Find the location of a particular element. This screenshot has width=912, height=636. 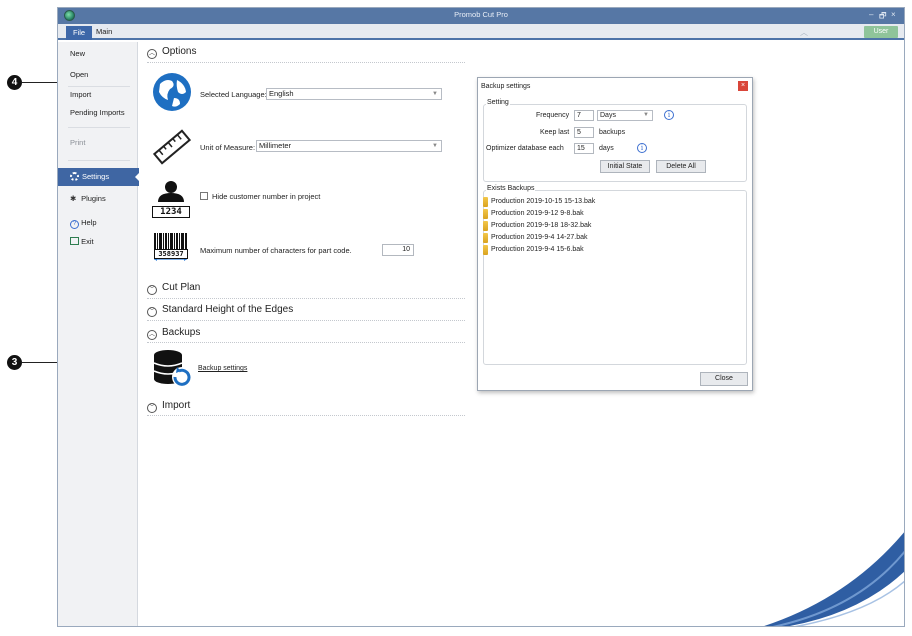

cut-plan-header: ﹀ Cut Plan is located at coordinates (173, 288).